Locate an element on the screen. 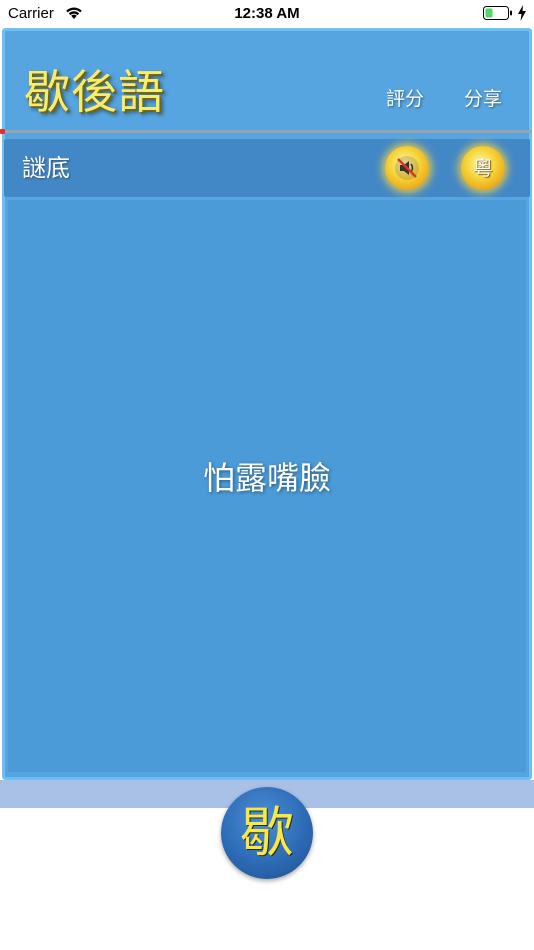  speaker-muted-icon is located at coordinates (407, 168).